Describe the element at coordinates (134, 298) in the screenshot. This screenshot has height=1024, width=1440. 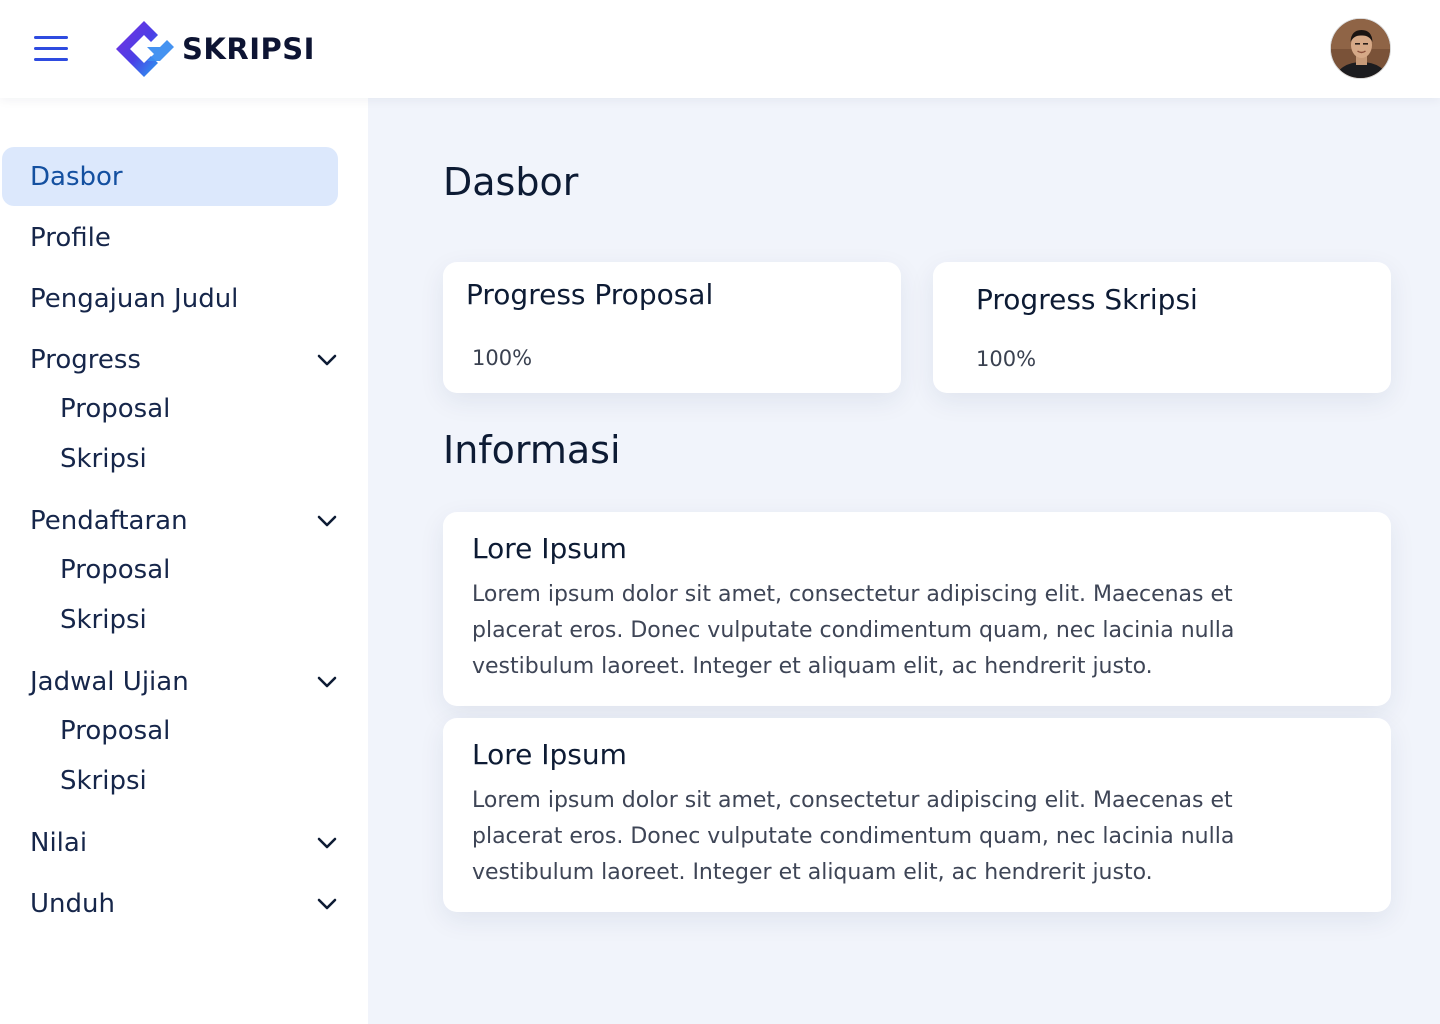
I see `sidebar-item-label: Pengajuan Judul` at that location.